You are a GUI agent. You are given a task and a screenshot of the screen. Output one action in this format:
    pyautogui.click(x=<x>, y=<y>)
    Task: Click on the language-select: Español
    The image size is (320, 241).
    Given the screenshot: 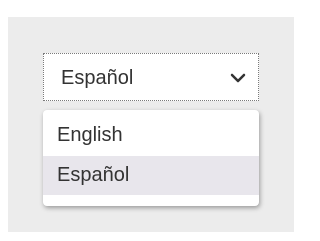 What is the action you would take?
    pyautogui.click(x=151, y=77)
    